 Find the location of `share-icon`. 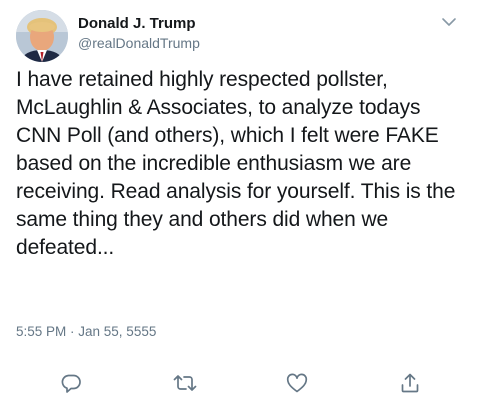

share-icon is located at coordinates (410, 383).